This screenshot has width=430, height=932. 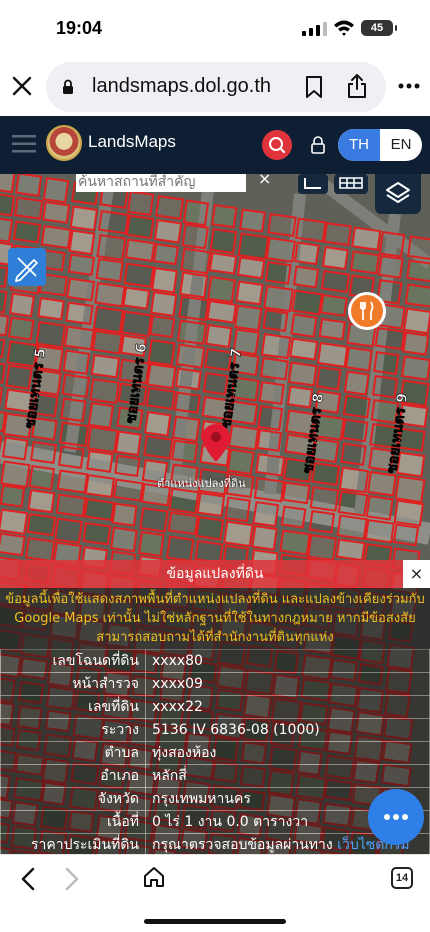 What do you see at coordinates (266, 181) in the screenshot?
I see `search-clear-button: ×` at bounding box center [266, 181].